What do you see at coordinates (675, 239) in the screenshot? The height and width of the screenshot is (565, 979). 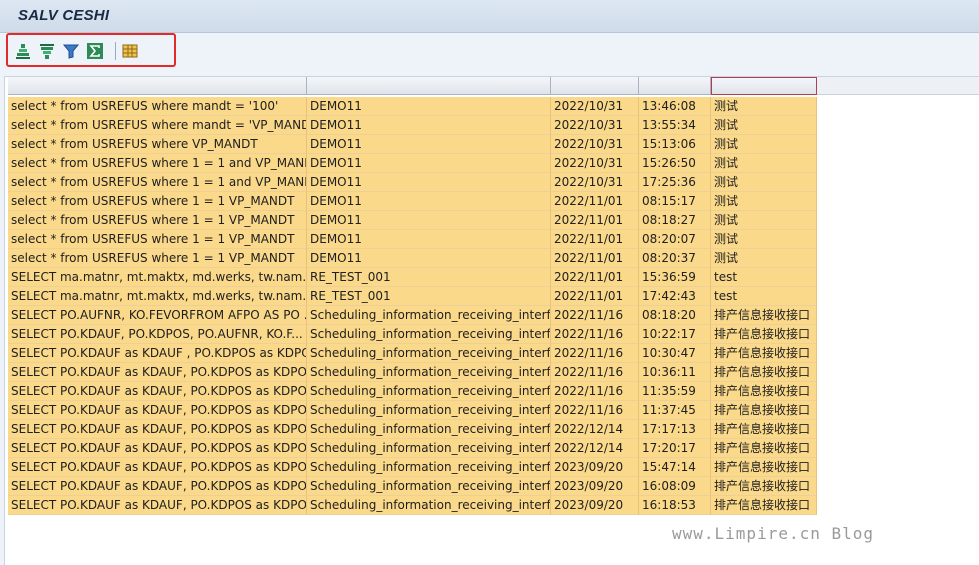 I see `table-cell: 08:20:07` at bounding box center [675, 239].